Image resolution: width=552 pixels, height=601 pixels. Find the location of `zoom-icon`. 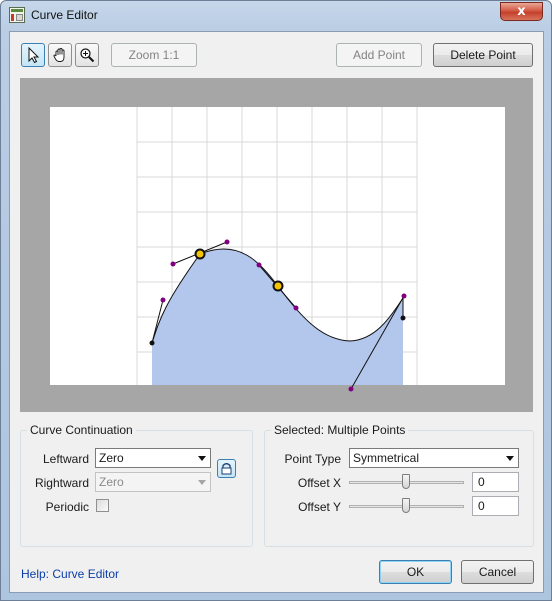

zoom-icon is located at coordinates (87, 55).